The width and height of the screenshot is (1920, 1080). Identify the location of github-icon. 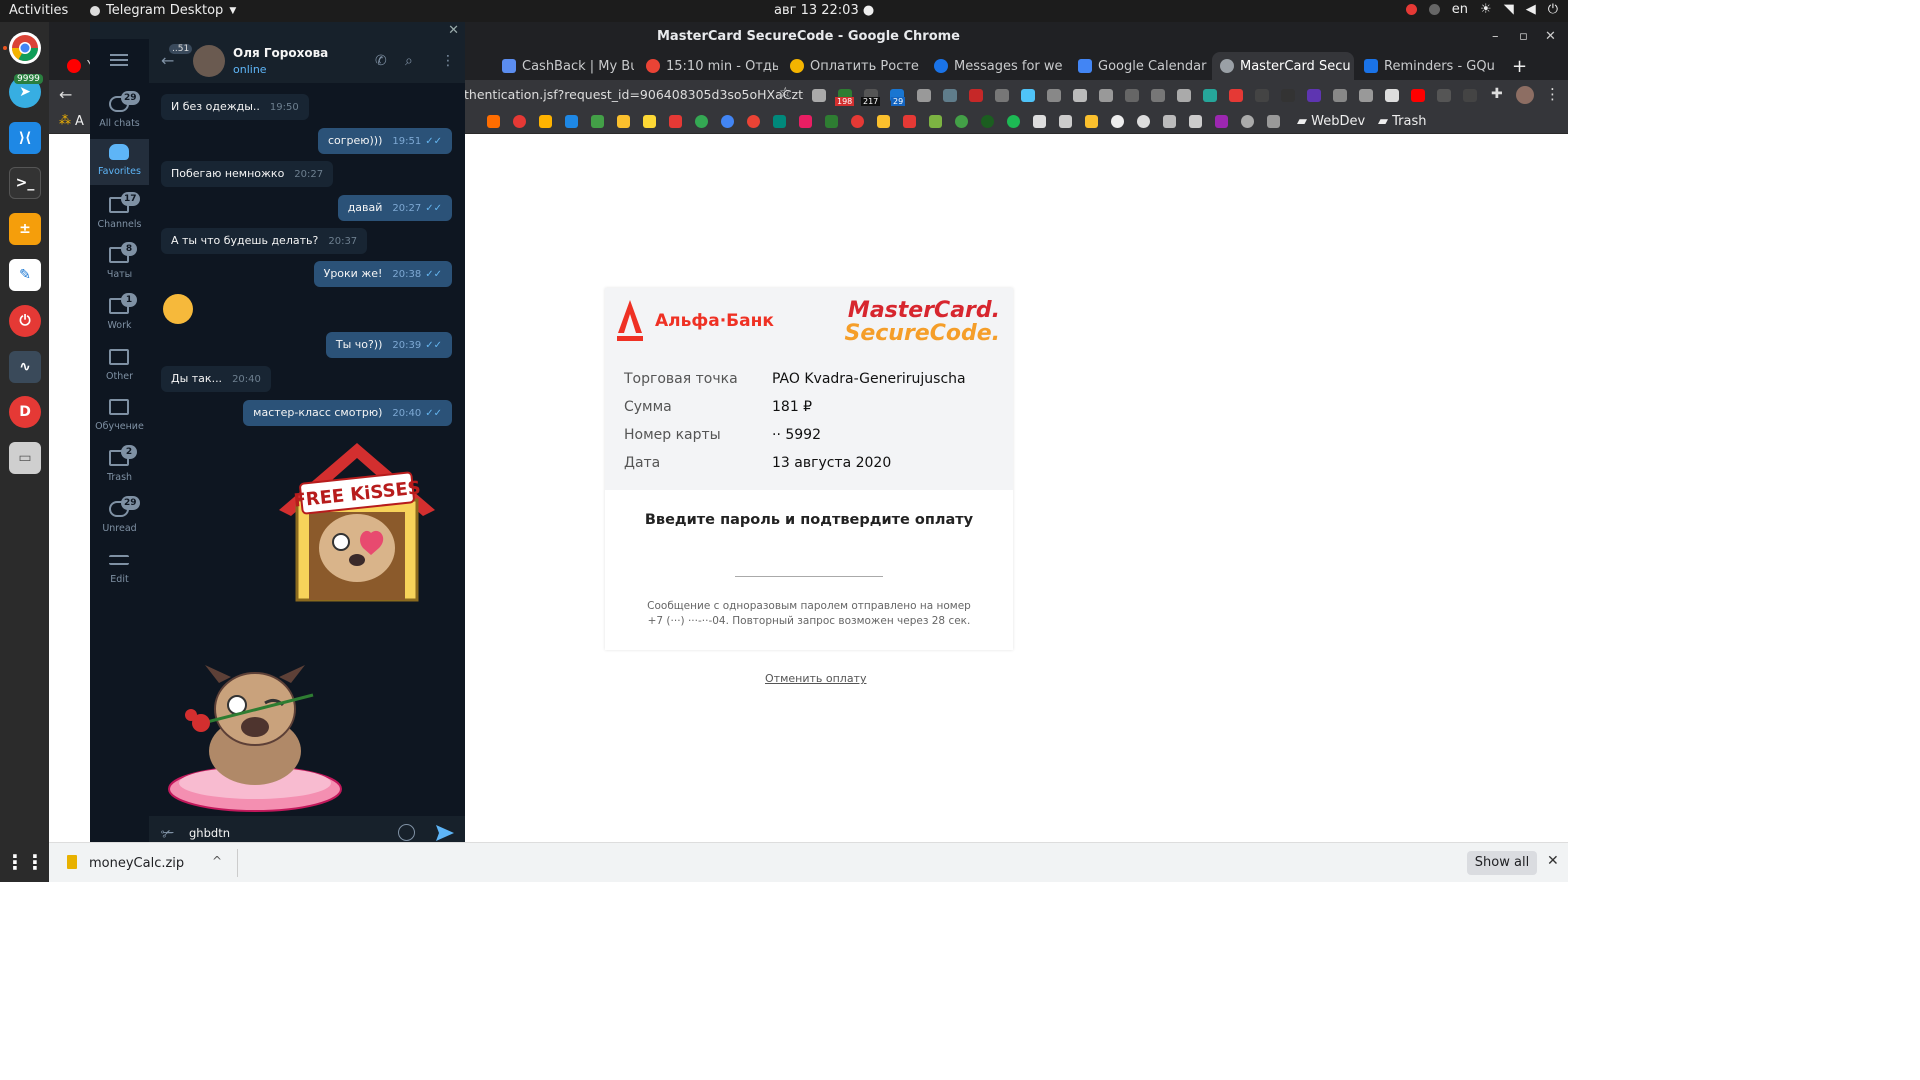
(1117, 121).